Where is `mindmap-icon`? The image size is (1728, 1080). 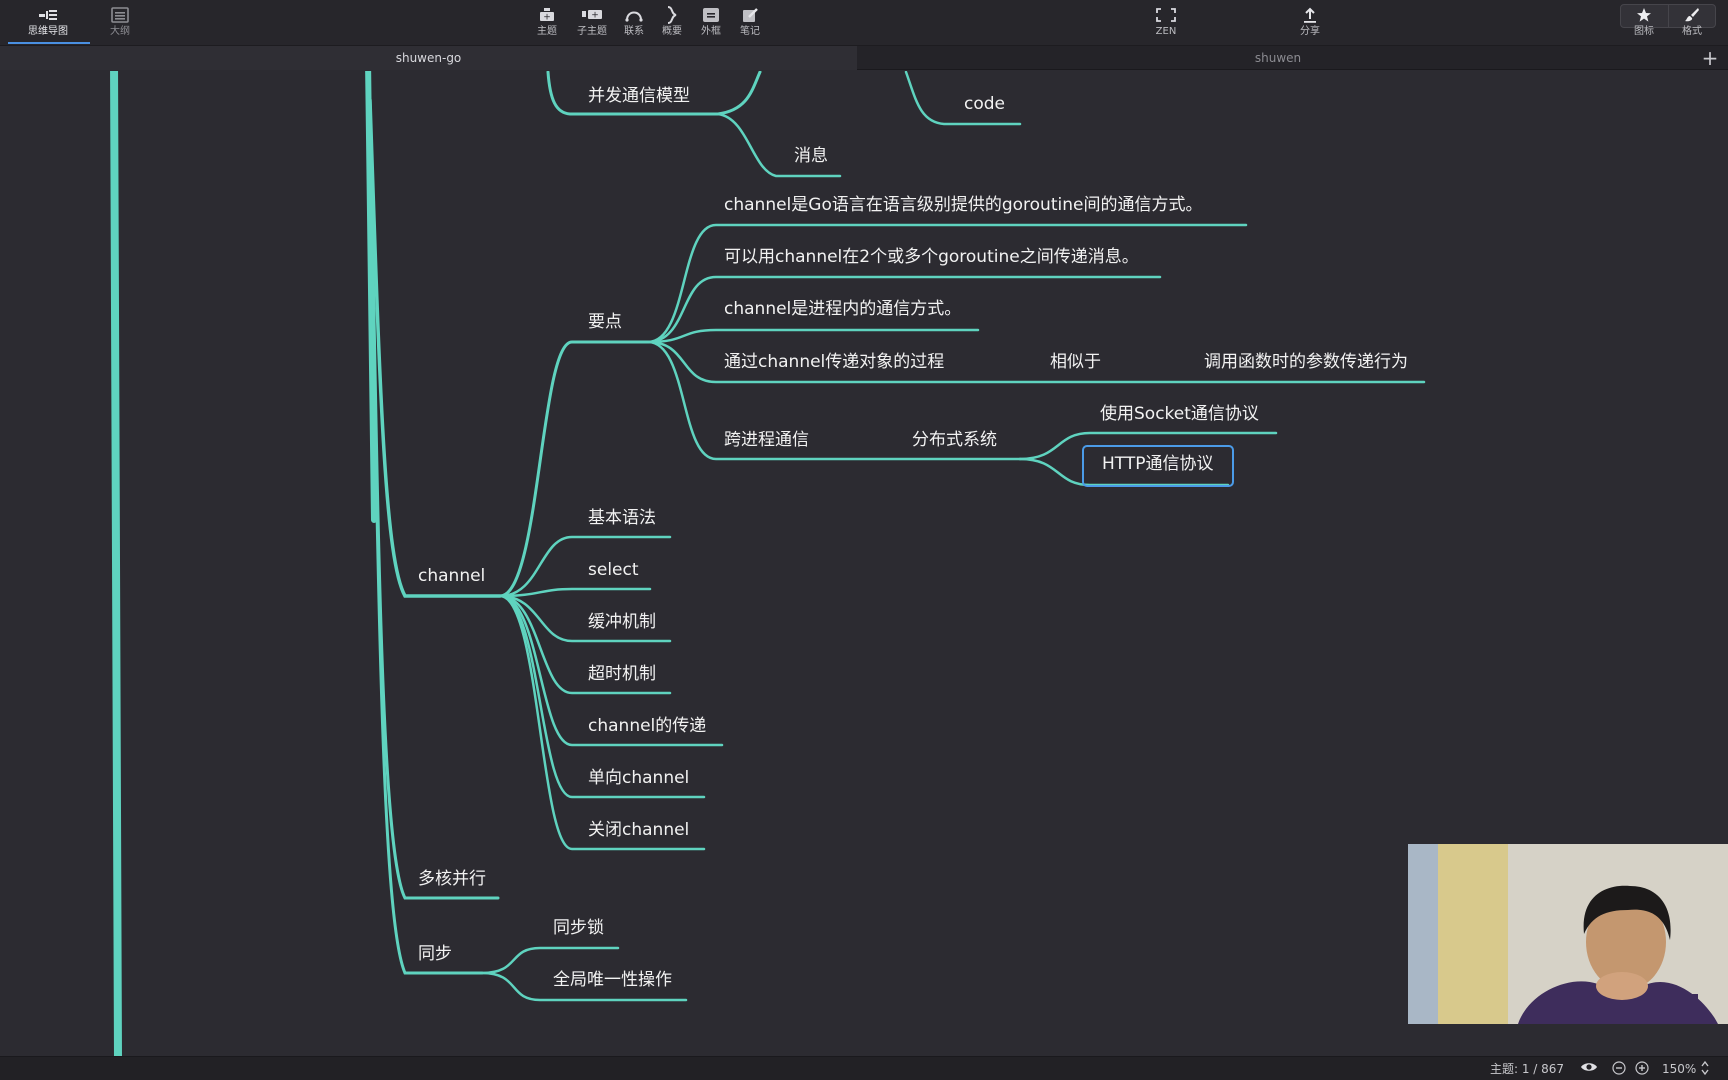 mindmap-icon is located at coordinates (48, 15).